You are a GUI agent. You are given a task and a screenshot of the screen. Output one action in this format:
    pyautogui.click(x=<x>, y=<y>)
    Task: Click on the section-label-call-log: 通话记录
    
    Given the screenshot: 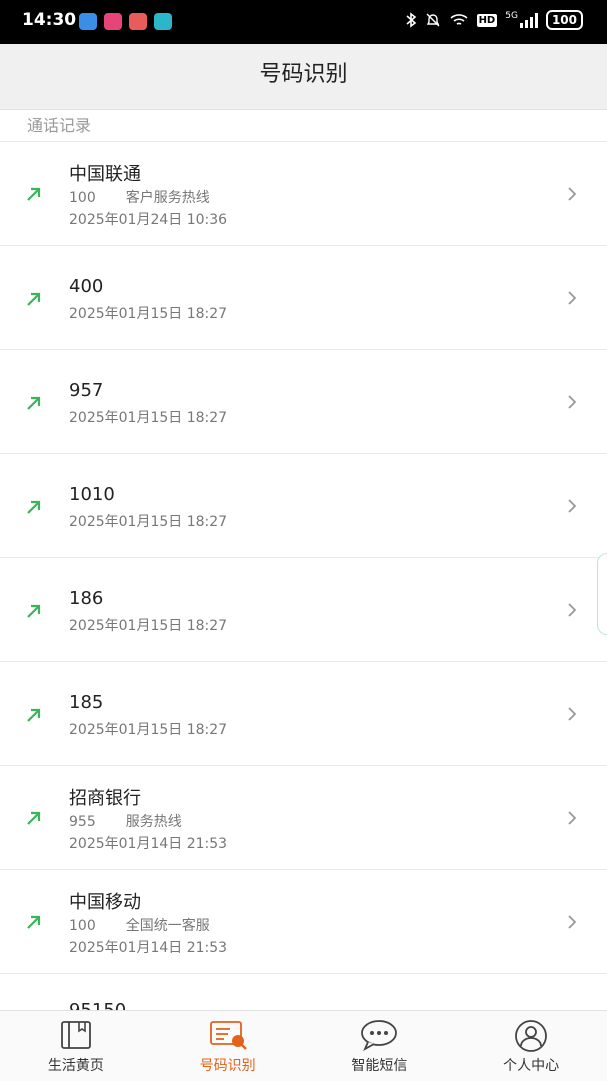 What is the action you would take?
    pyautogui.click(x=59, y=125)
    